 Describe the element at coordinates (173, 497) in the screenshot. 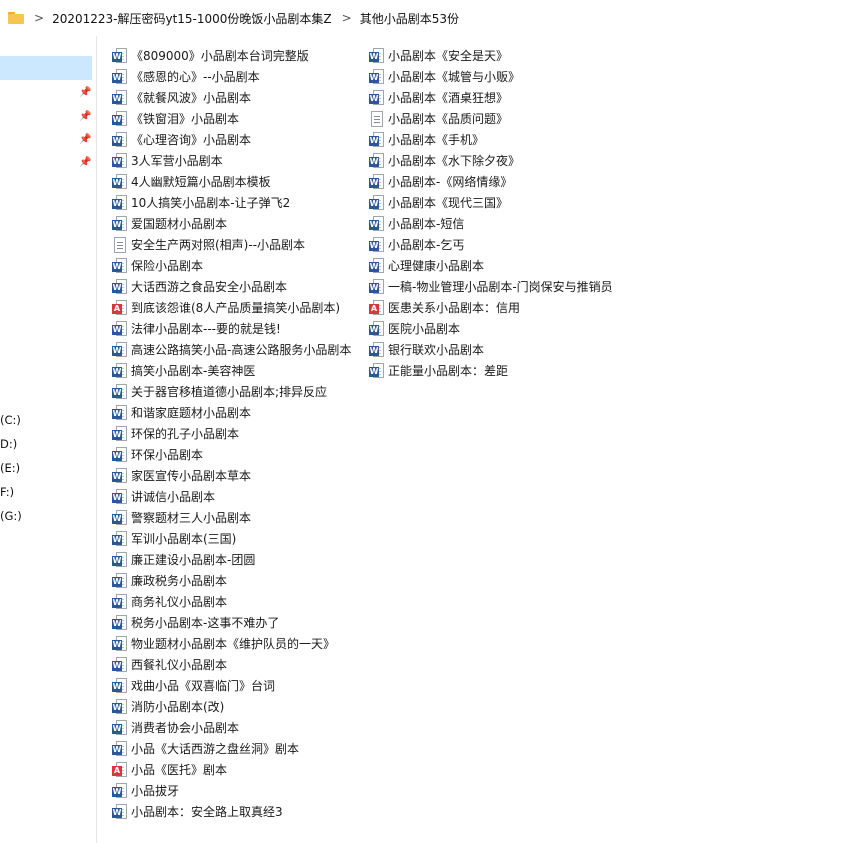

I see `file-name: 讲诚信小品剧本` at that location.